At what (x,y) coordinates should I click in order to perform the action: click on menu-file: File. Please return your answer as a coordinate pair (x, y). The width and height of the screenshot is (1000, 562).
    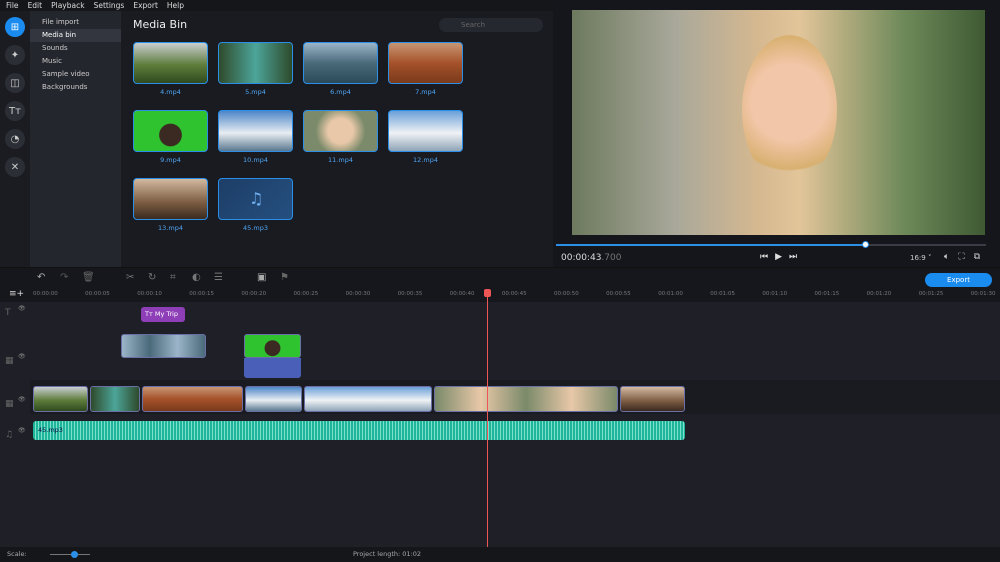
    Looking at the image, I should click on (12, 5).